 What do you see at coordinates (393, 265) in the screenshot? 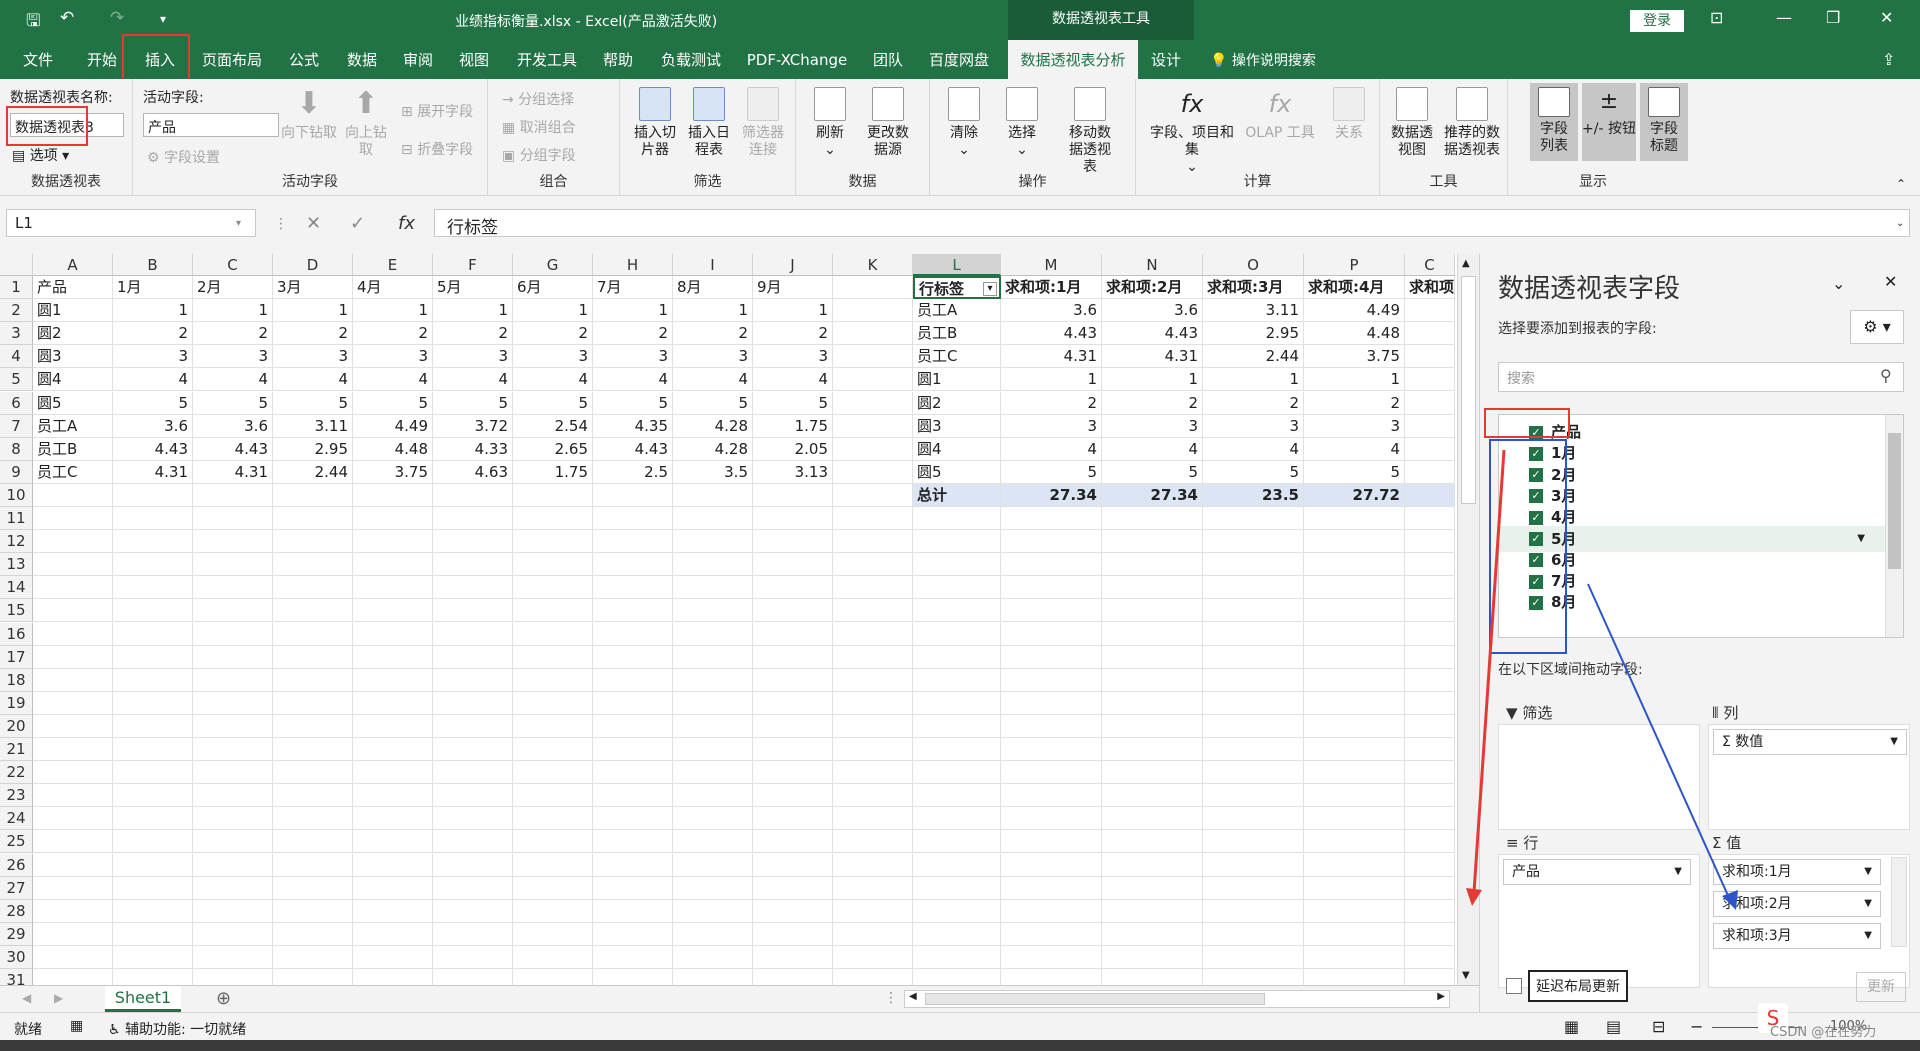
I see `column-header: E` at bounding box center [393, 265].